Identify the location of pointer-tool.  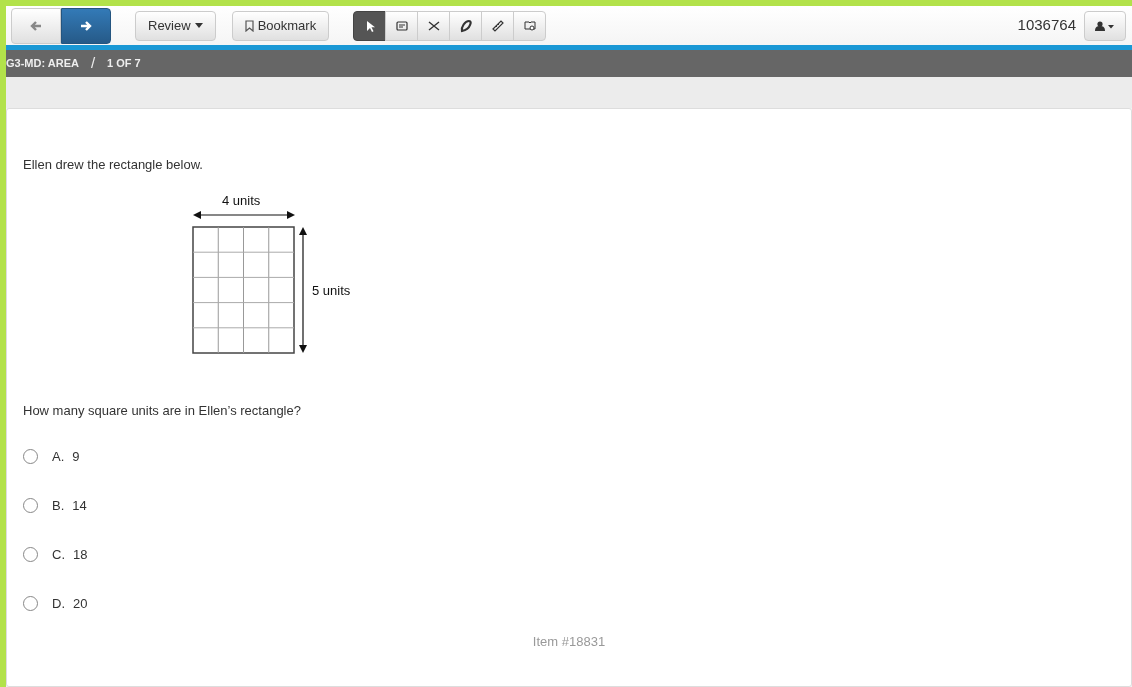
(370, 25).